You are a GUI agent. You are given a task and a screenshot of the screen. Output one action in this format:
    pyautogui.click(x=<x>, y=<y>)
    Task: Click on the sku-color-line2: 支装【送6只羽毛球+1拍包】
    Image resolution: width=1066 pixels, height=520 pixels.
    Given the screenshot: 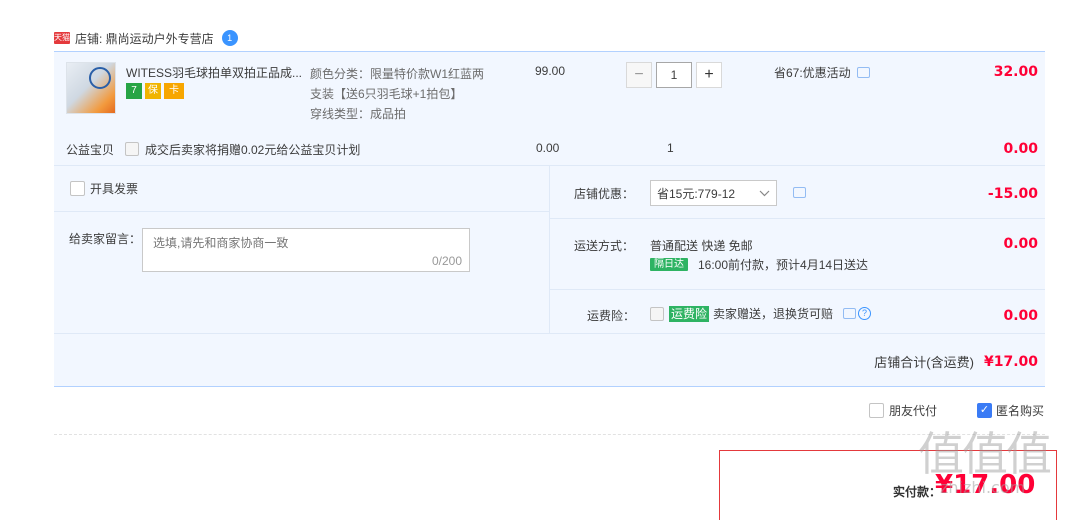 What is the action you would take?
    pyautogui.click(x=386, y=94)
    